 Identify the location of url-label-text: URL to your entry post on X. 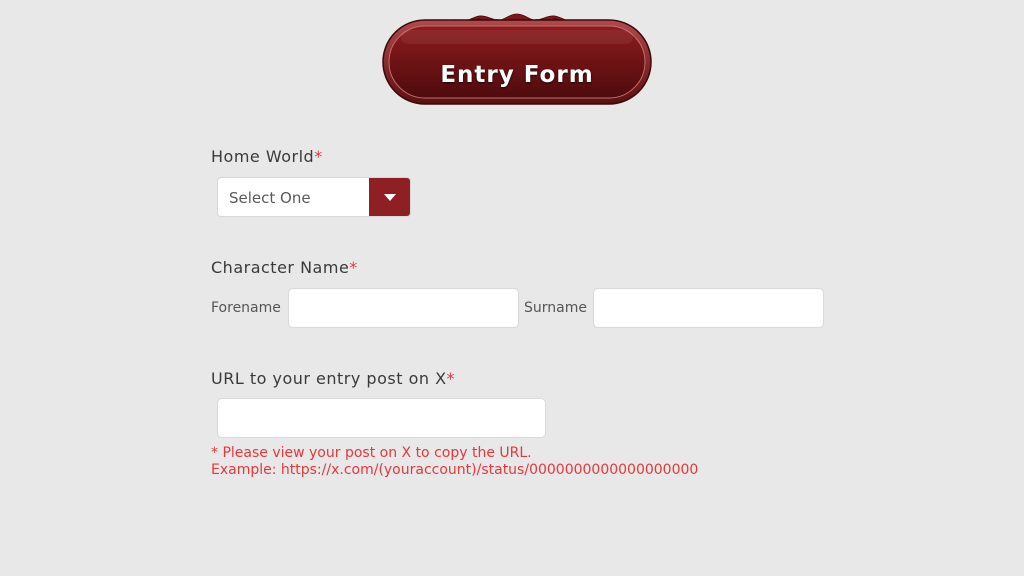
(329, 378).